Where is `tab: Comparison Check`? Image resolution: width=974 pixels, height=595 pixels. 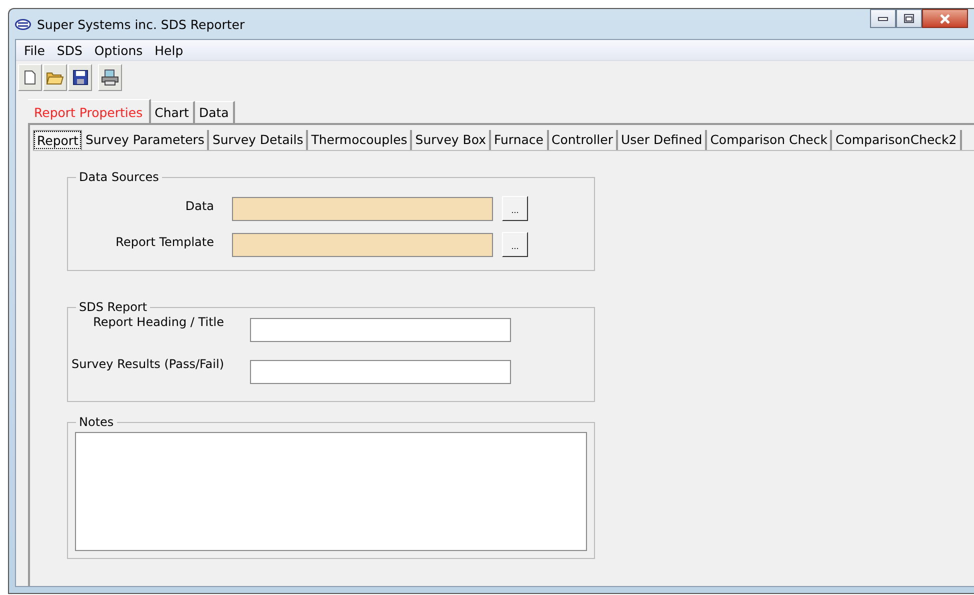 tab: Comparison Check is located at coordinates (769, 140).